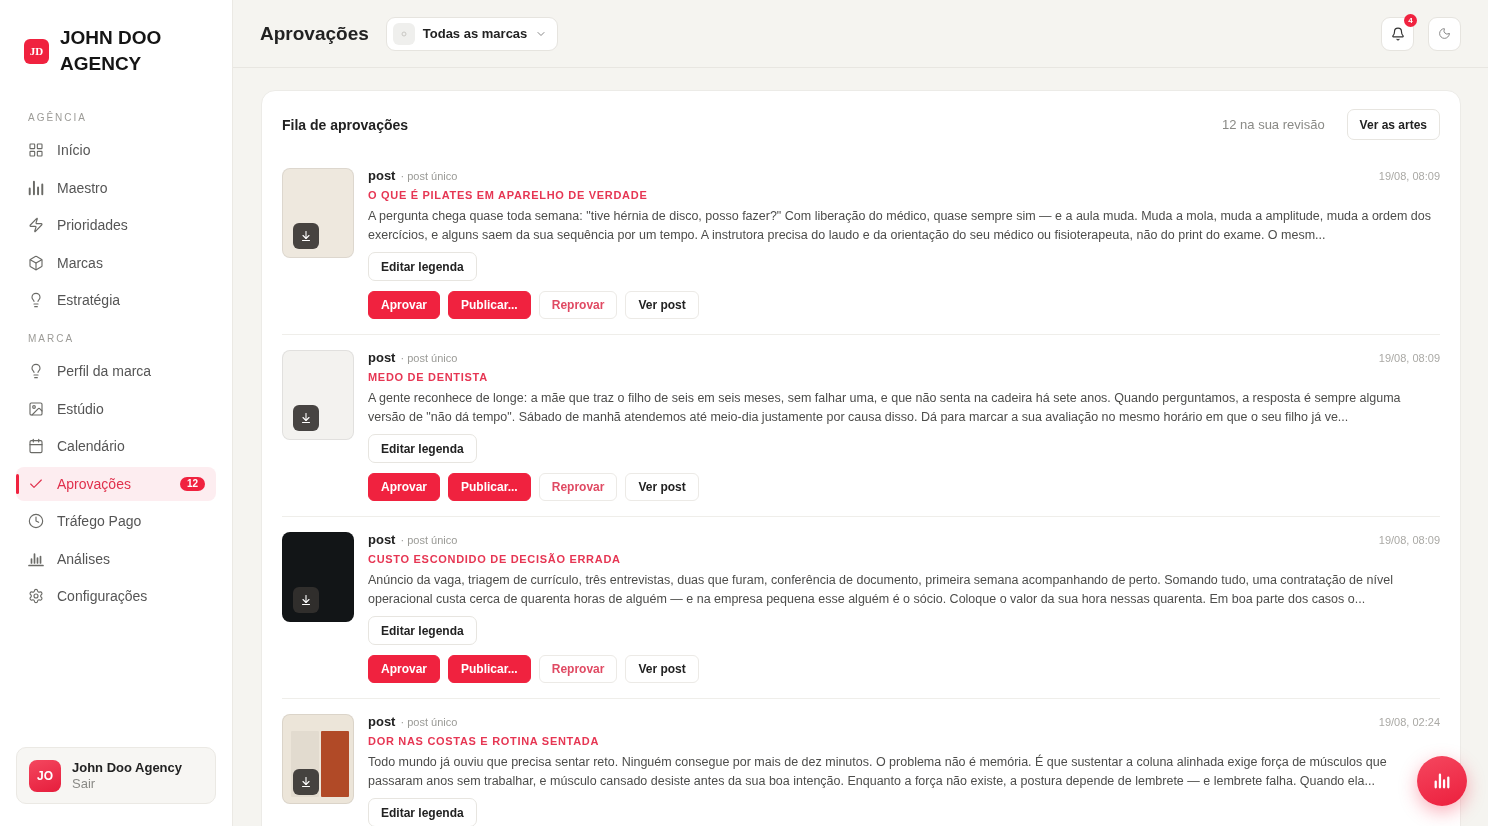  What do you see at coordinates (403, 33) in the screenshot?
I see `brand-avatar-icon` at bounding box center [403, 33].